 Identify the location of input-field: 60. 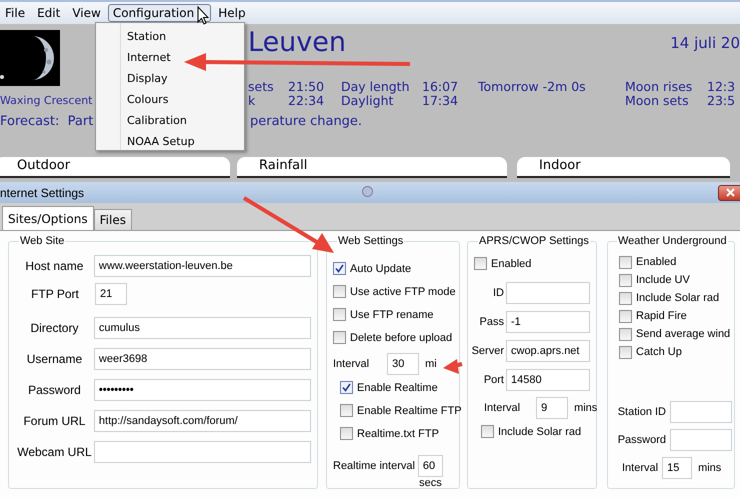
(430, 466).